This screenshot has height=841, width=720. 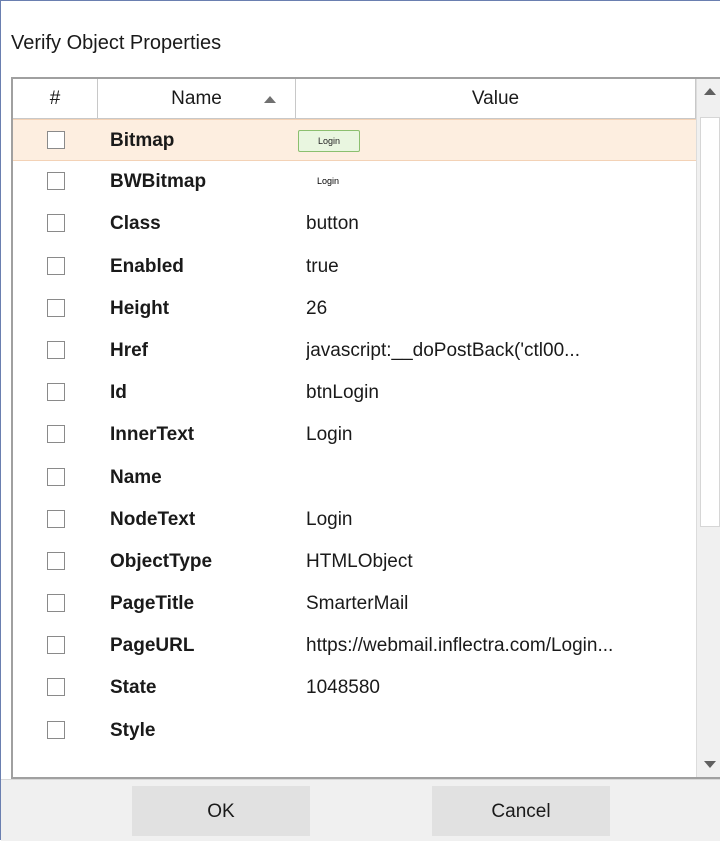 What do you see at coordinates (710, 322) in the screenshot?
I see `scrollbar-thumb` at bounding box center [710, 322].